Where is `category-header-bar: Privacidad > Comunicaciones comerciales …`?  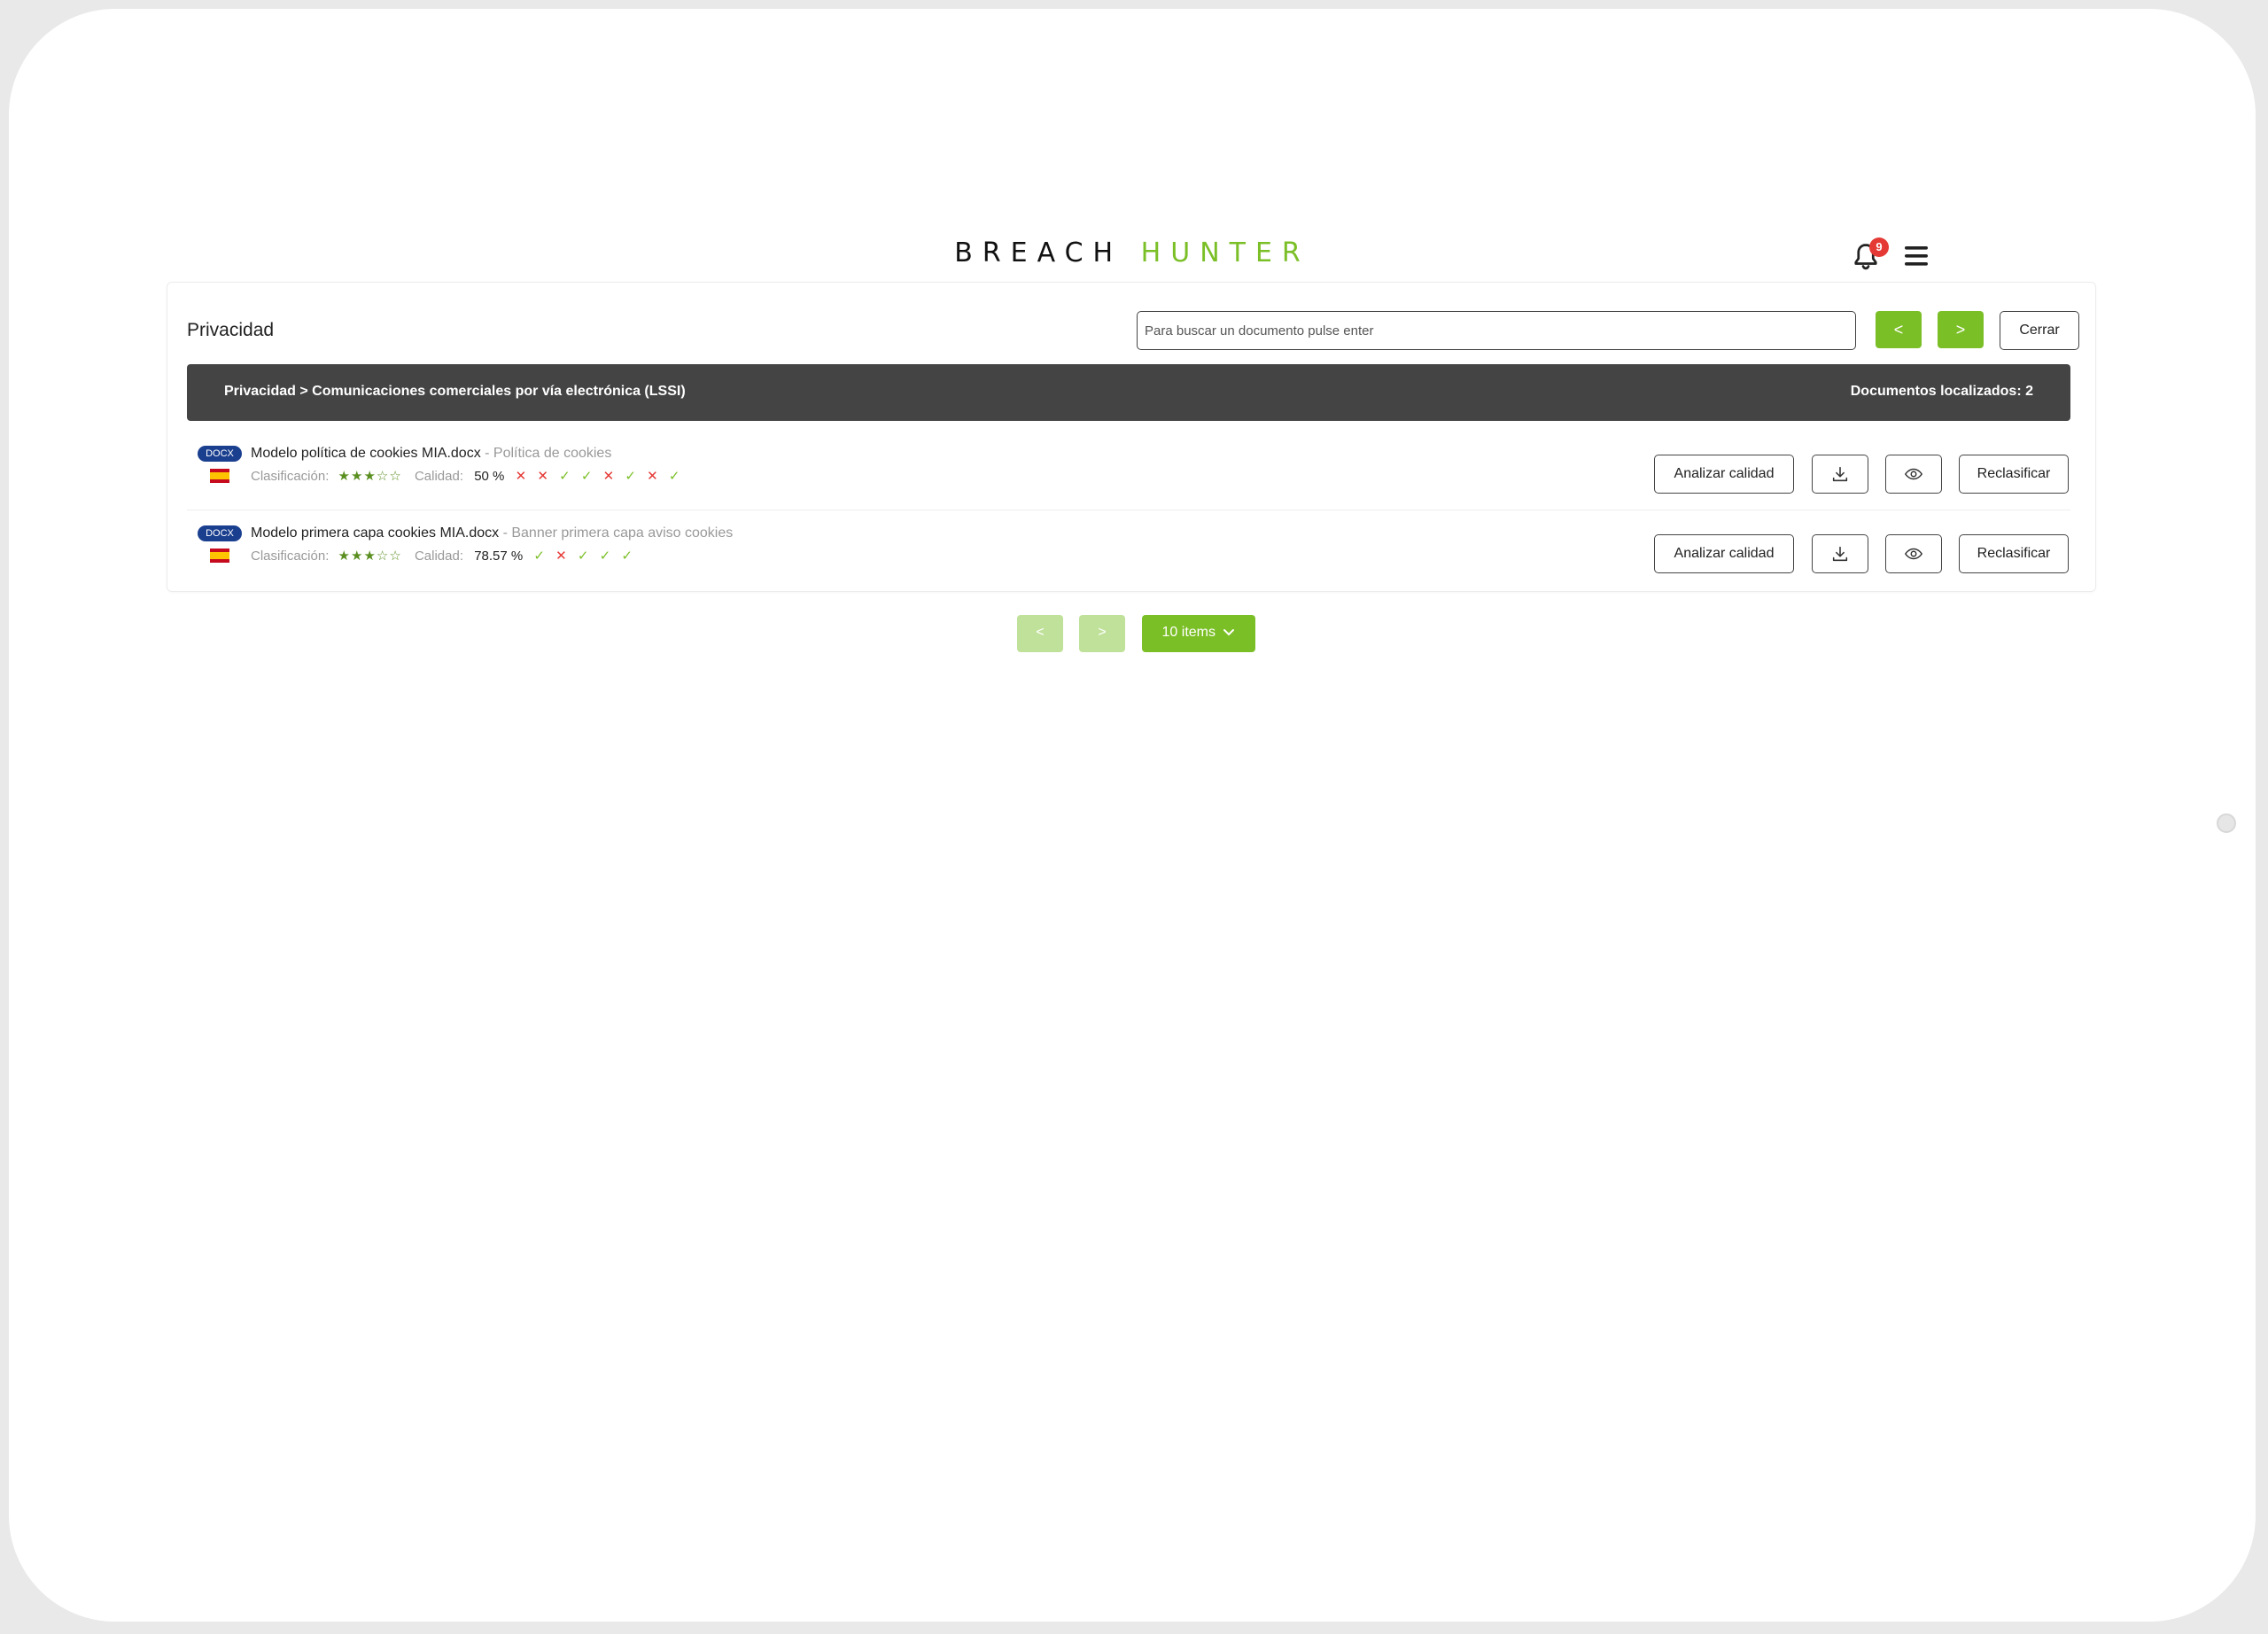 category-header-bar: Privacidad > Comunicaciones comerciales … is located at coordinates (1128, 392).